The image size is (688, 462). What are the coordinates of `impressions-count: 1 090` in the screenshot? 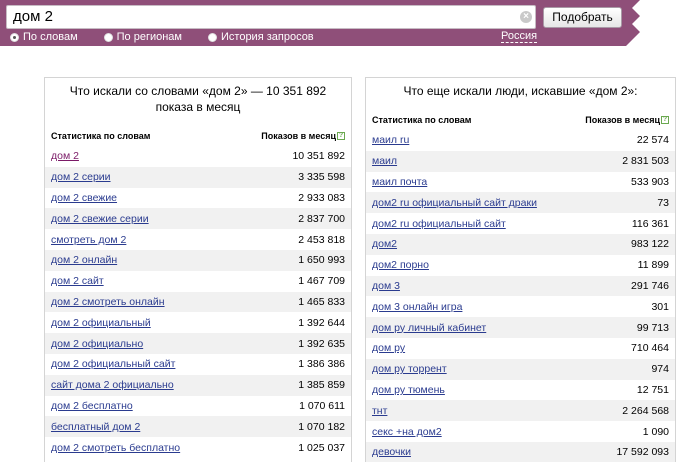 It's located at (655, 431).